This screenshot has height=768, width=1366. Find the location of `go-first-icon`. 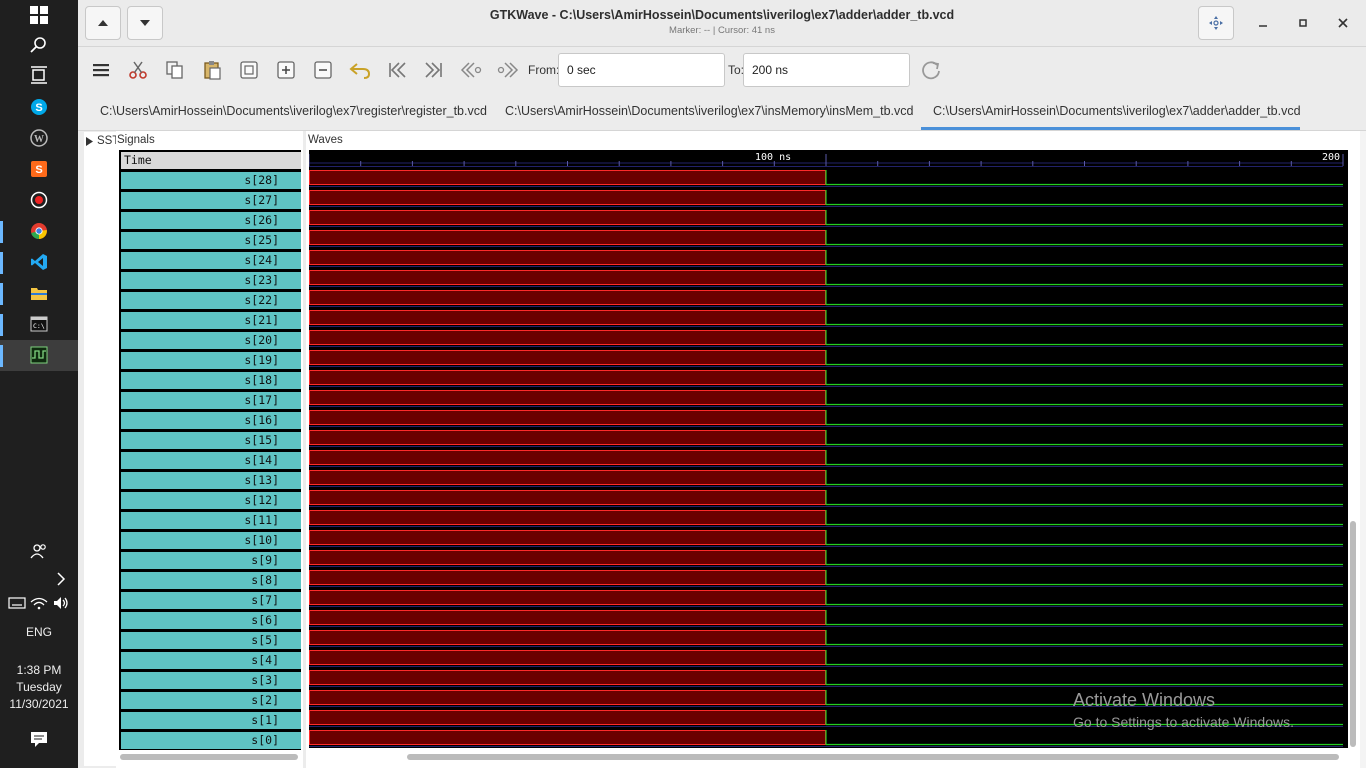

go-first-icon is located at coordinates (397, 70).